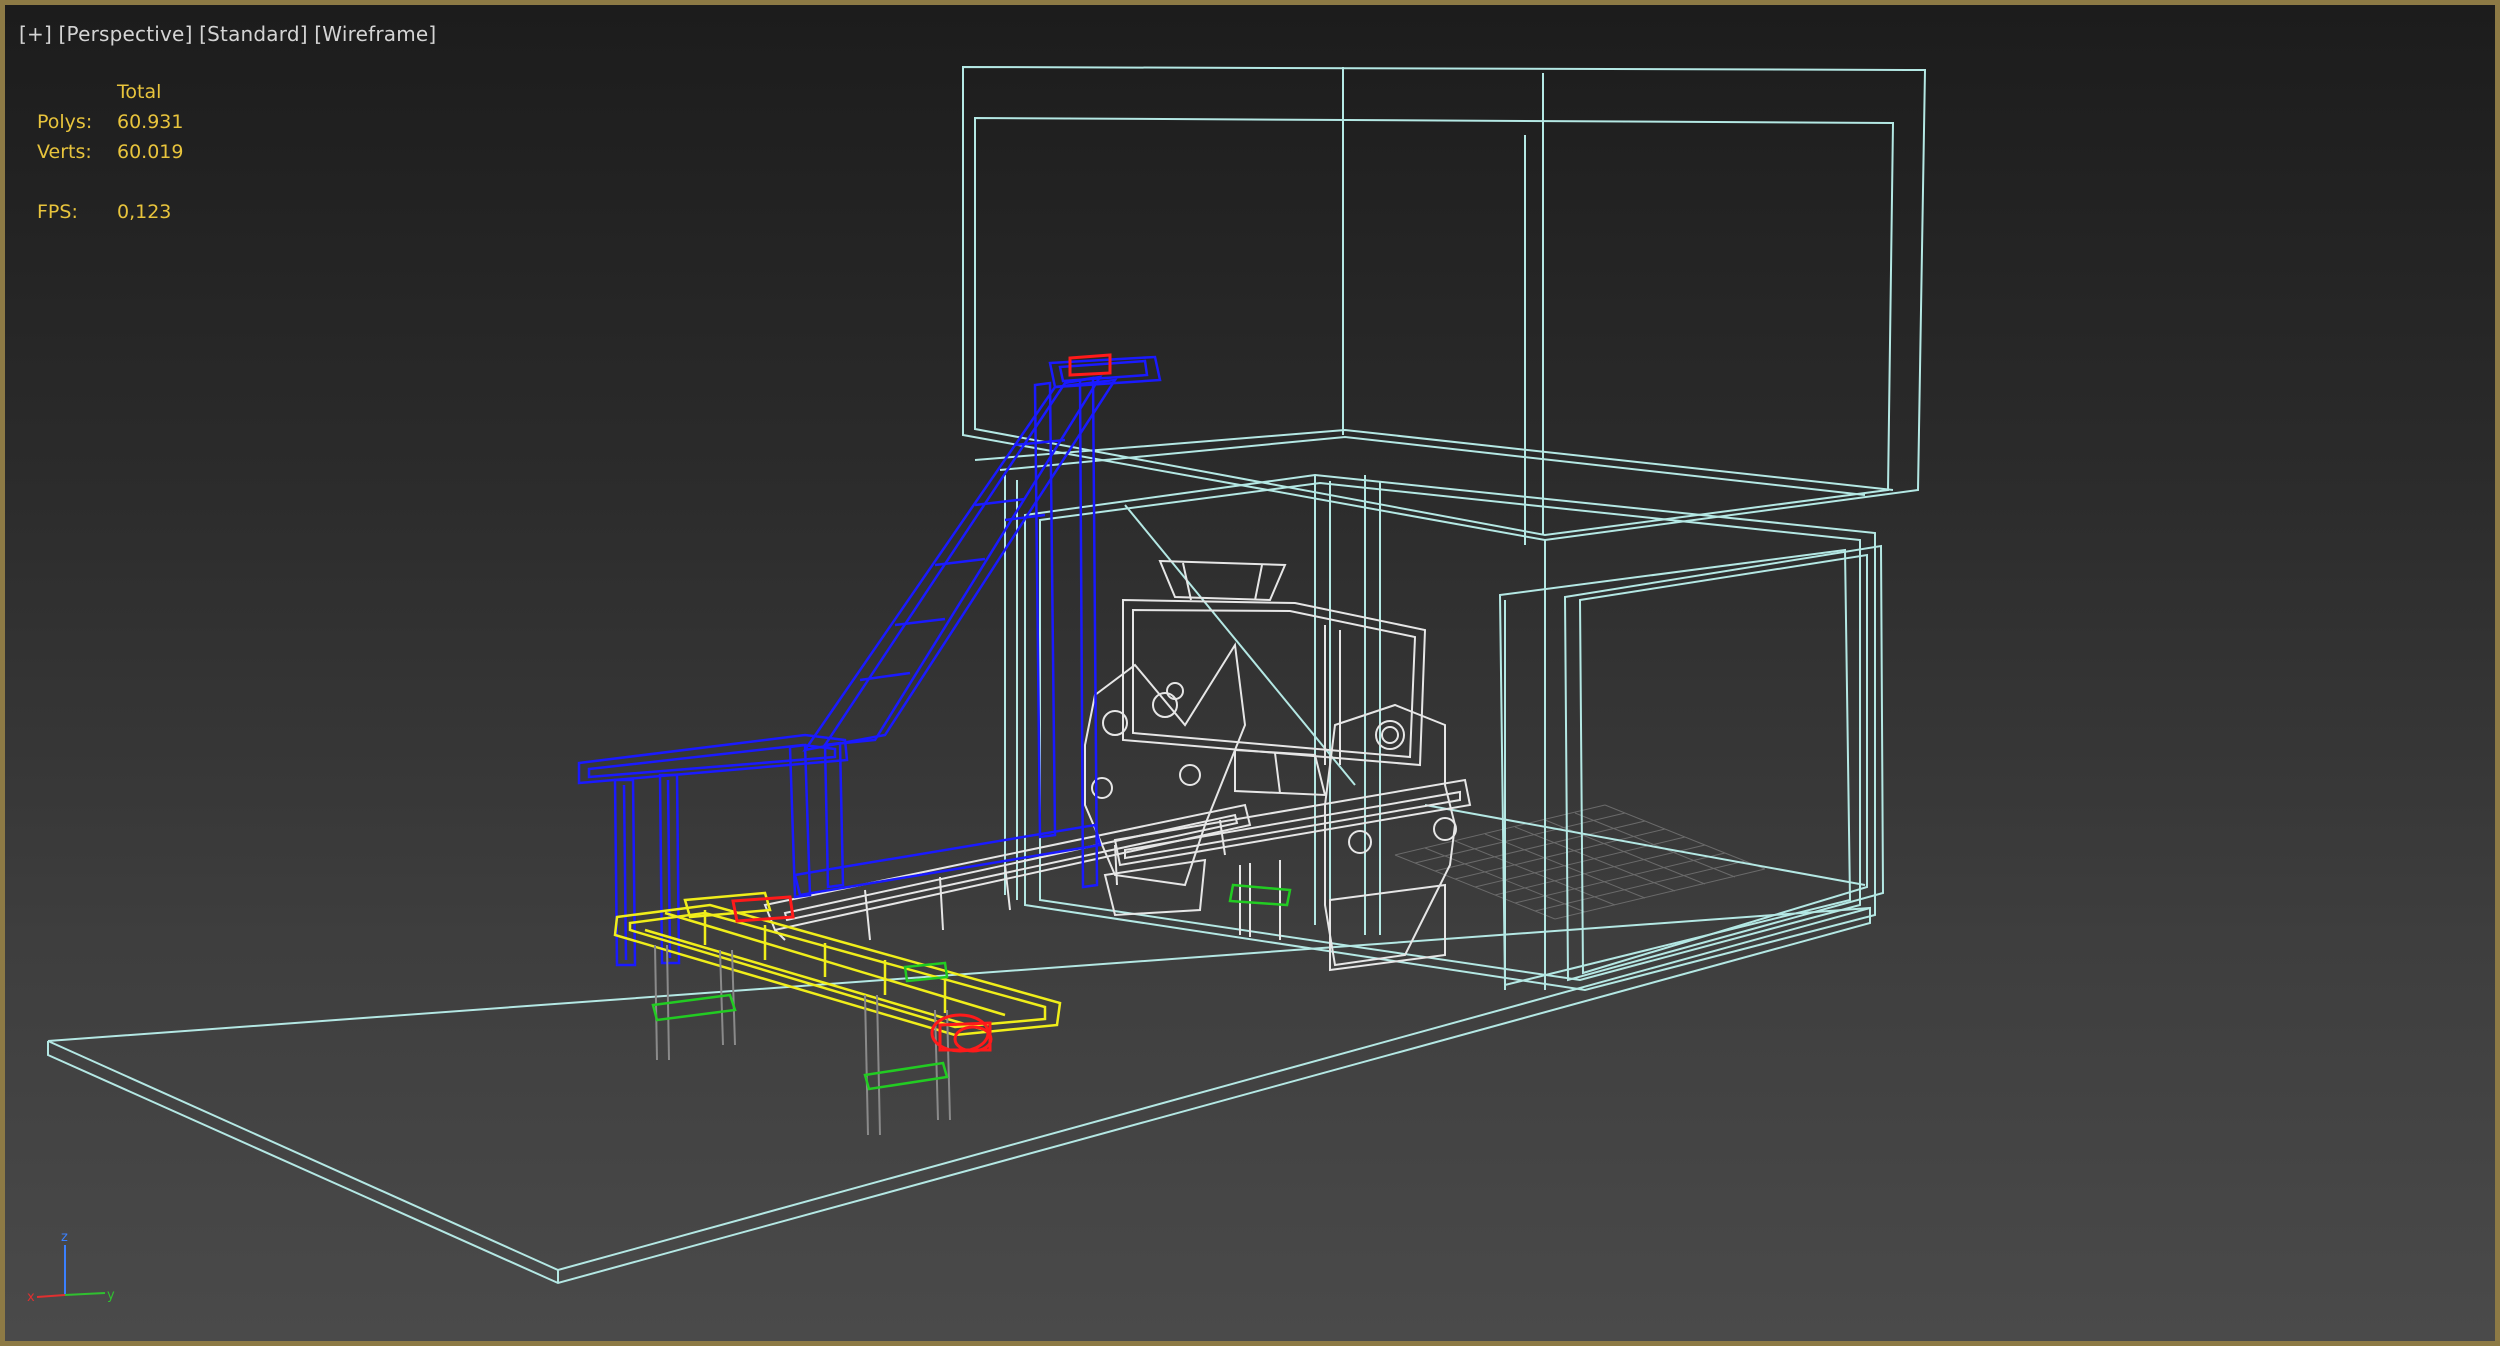 The width and height of the screenshot is (2500, 1346). I want to click on stats-fps-label: FPS:, so click(57, 212).